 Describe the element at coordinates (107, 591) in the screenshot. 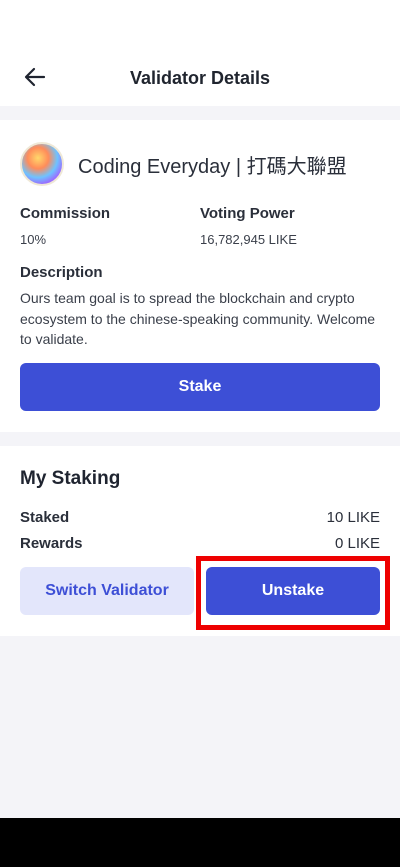

I see `switch-validator-button: Switch Validator` at that location.